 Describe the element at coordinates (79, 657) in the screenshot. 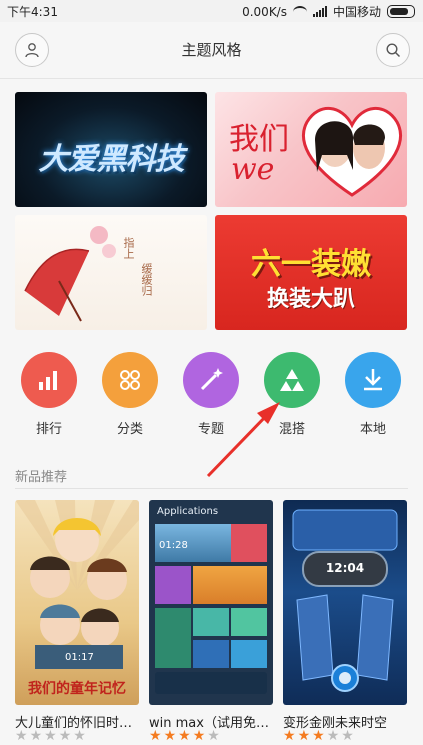

I see `theme-card-1-time: 01:17` at that location.